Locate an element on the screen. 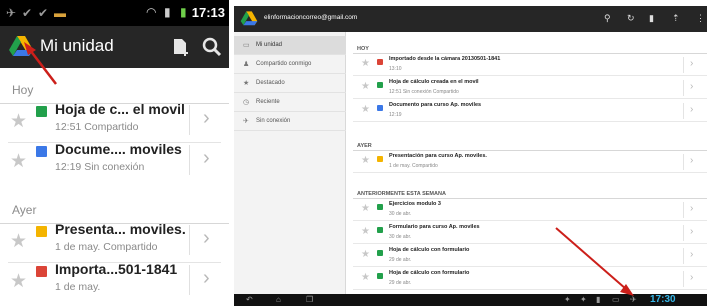 The height and width of the screenshot is (306, 707). notification-icon: ▮ is located at coordinates (598, 299).